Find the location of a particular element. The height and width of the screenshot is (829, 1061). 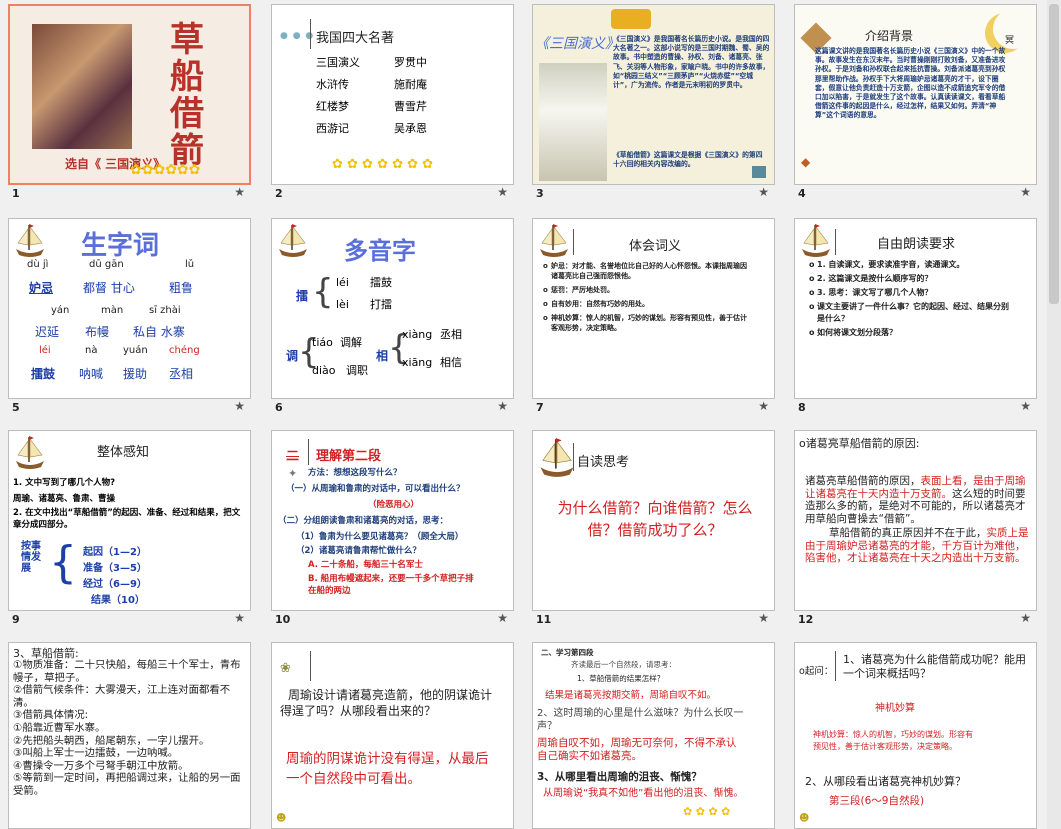

ship-icon is located at coordinates (293, 241).